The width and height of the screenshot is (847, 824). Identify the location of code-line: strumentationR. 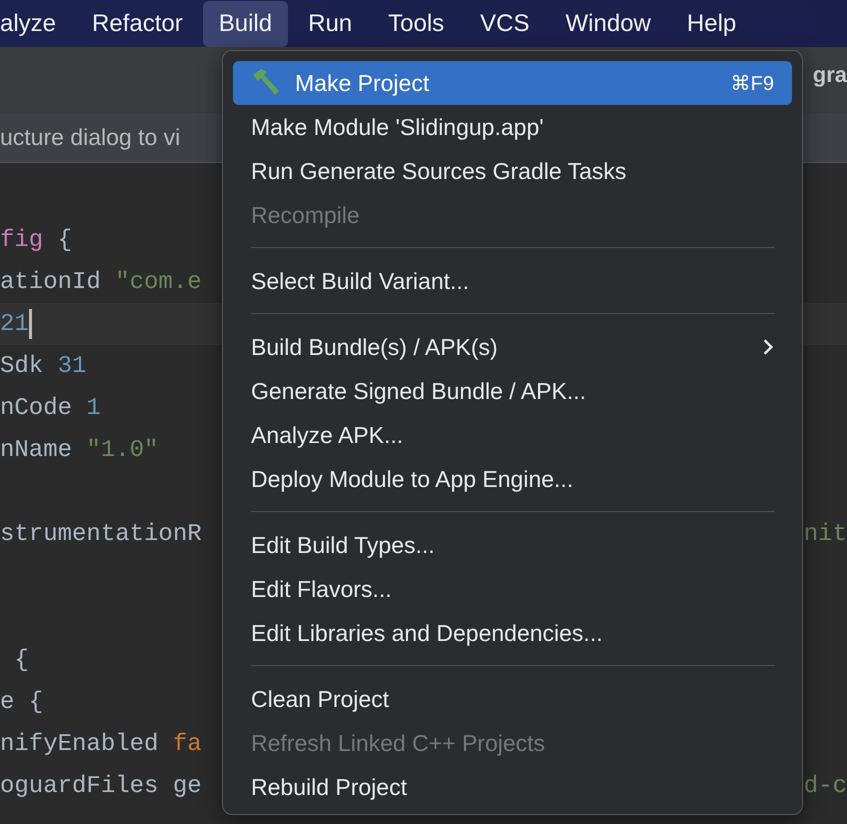
(101, 534).